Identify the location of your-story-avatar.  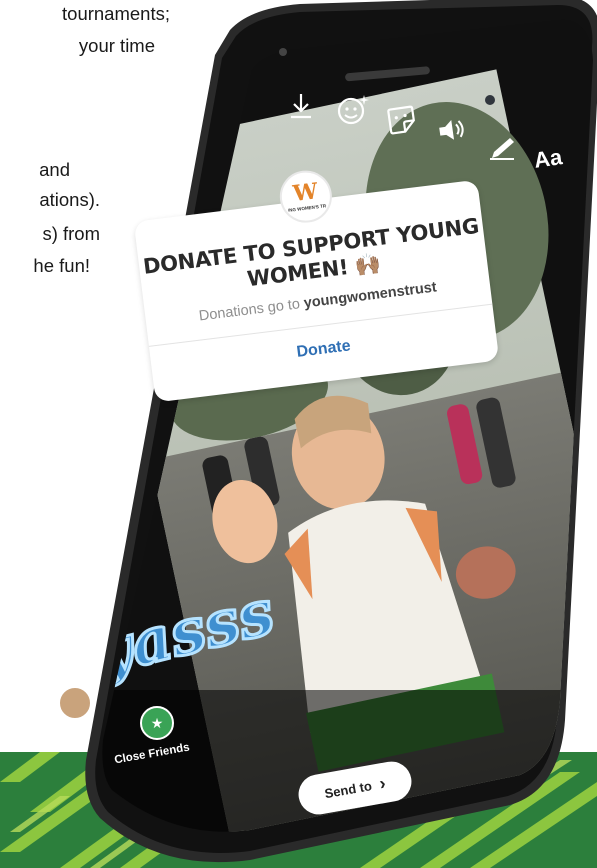
(75, 703).